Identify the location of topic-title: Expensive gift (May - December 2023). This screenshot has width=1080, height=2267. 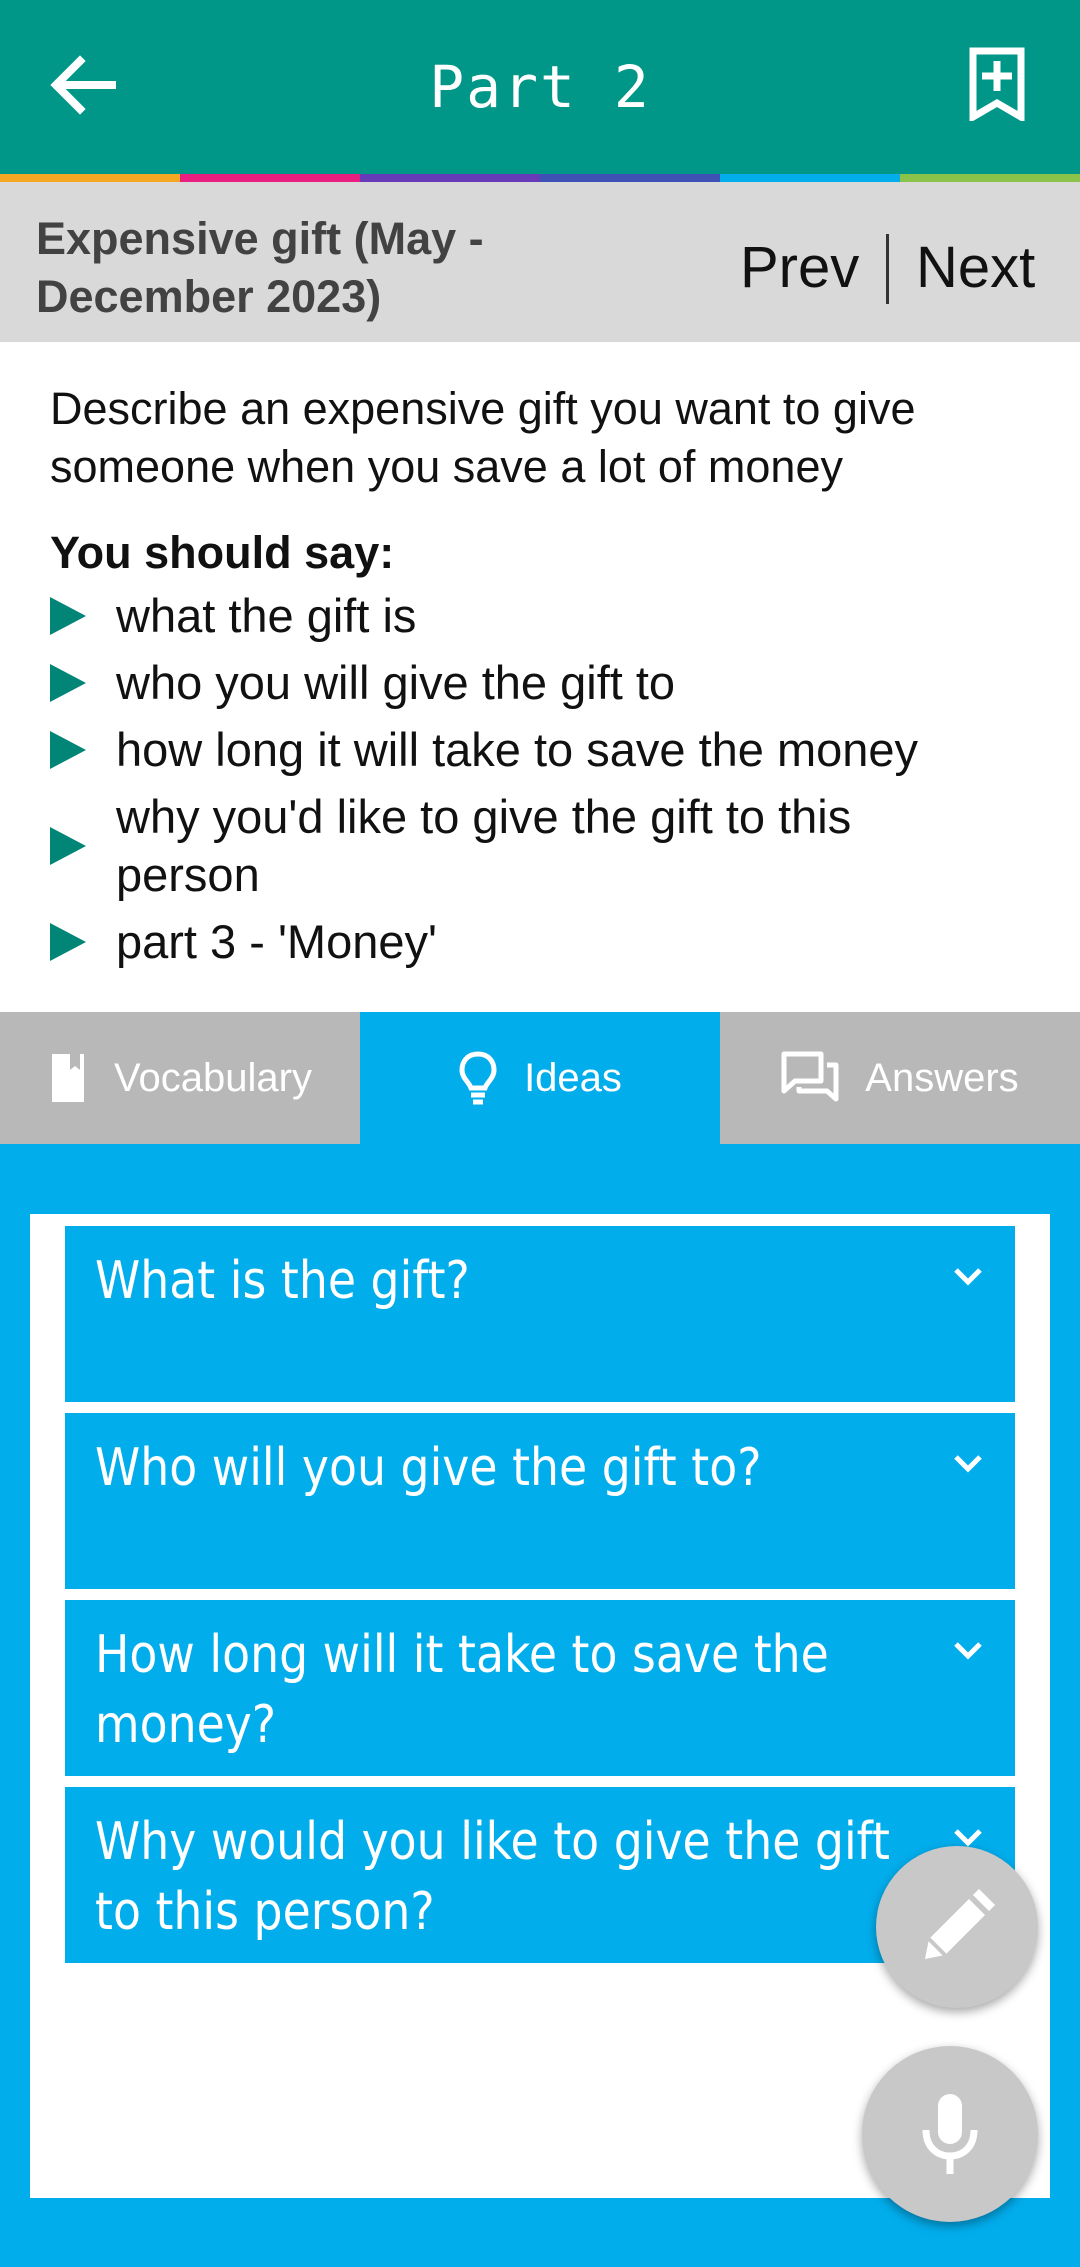
(316, 268).